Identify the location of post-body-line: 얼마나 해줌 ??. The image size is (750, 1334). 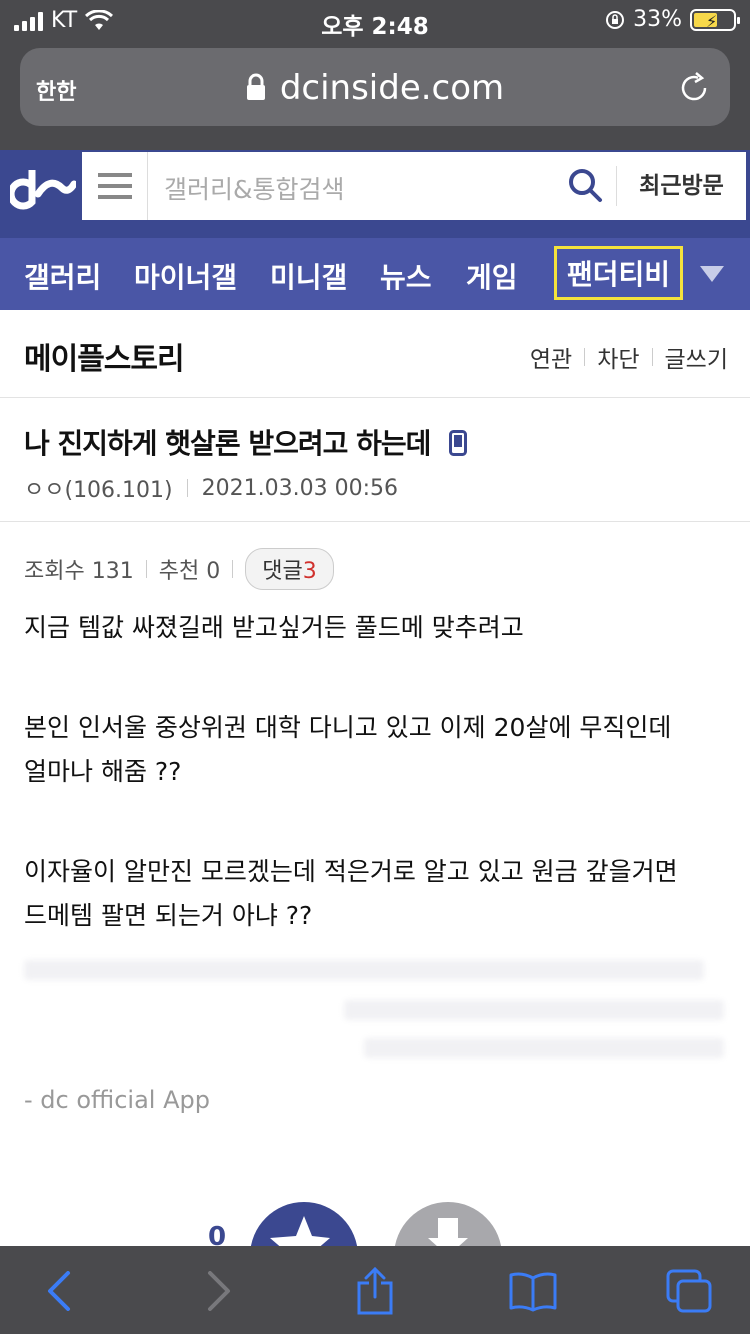
(103, 771).